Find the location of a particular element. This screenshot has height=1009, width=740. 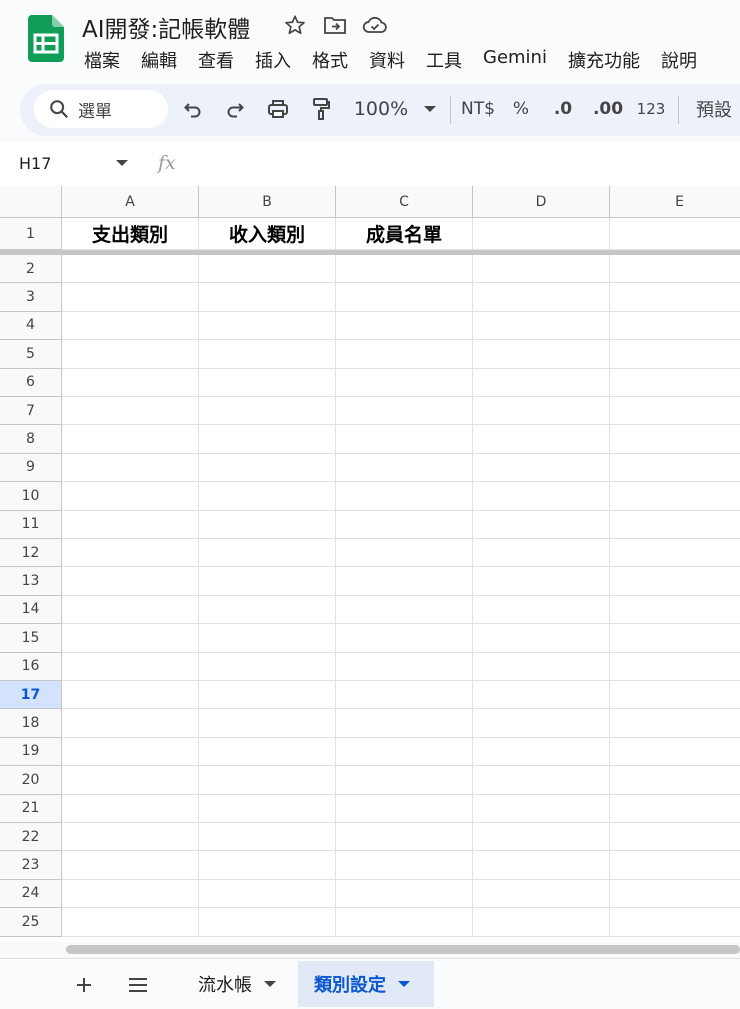

column-header-d: D is located at coordinates (541, 202).